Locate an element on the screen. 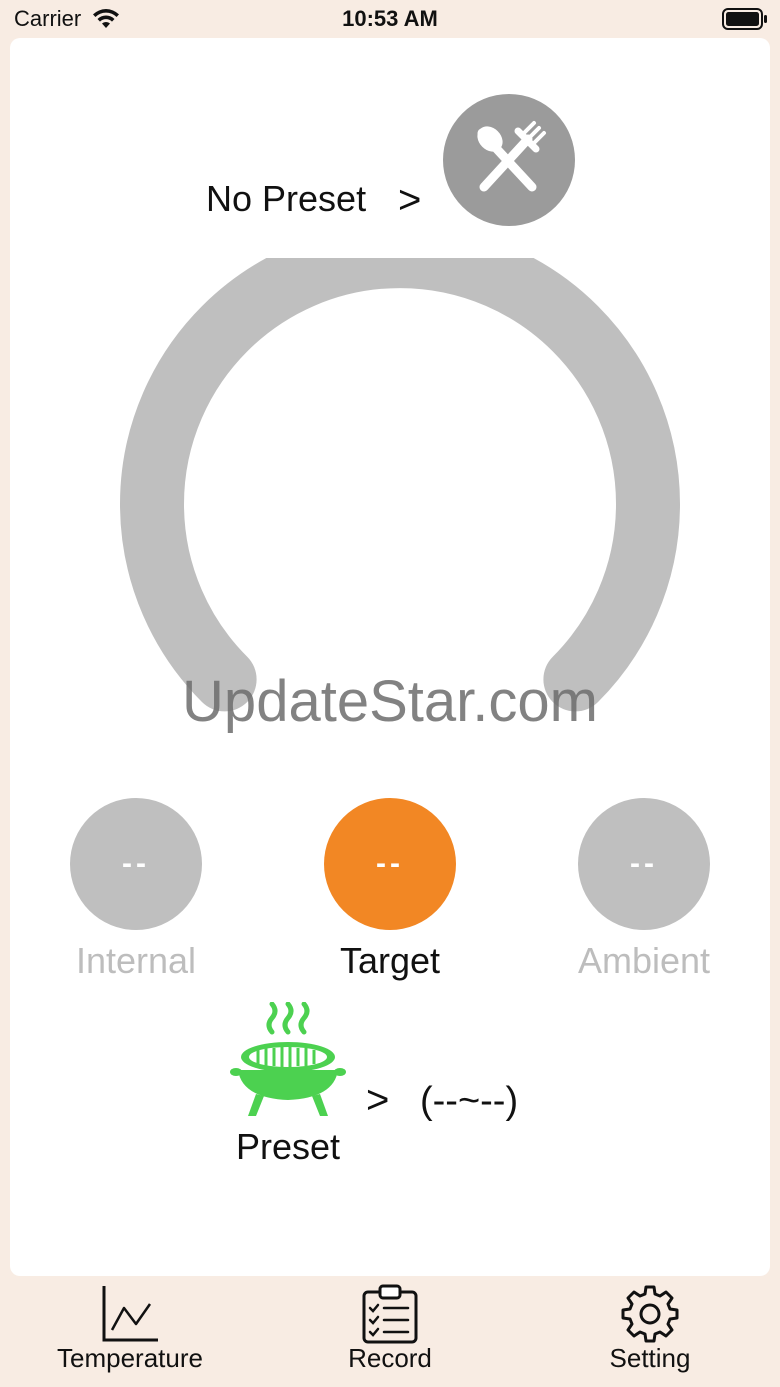  food-preset-button is located at coordinates (509, 160).